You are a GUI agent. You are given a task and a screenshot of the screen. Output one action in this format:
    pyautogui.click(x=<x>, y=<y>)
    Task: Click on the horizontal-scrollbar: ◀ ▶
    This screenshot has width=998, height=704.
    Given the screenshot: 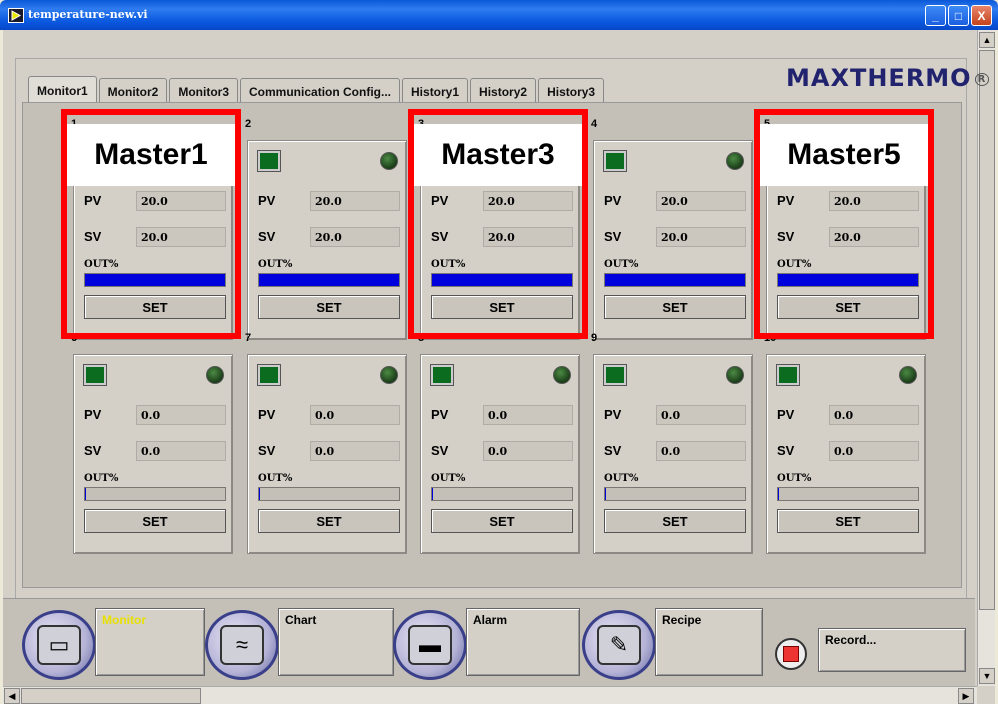 What is the action you would take?
    pyautogui.click(x=490, y=695)
    